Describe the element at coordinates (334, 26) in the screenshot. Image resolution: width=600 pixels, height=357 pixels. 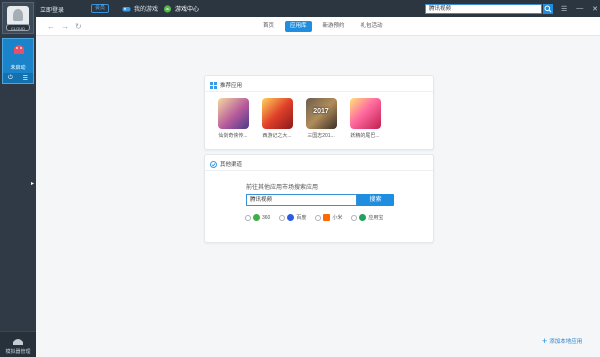
I see `tab-new-game-reservation: 新游预约` at that location.